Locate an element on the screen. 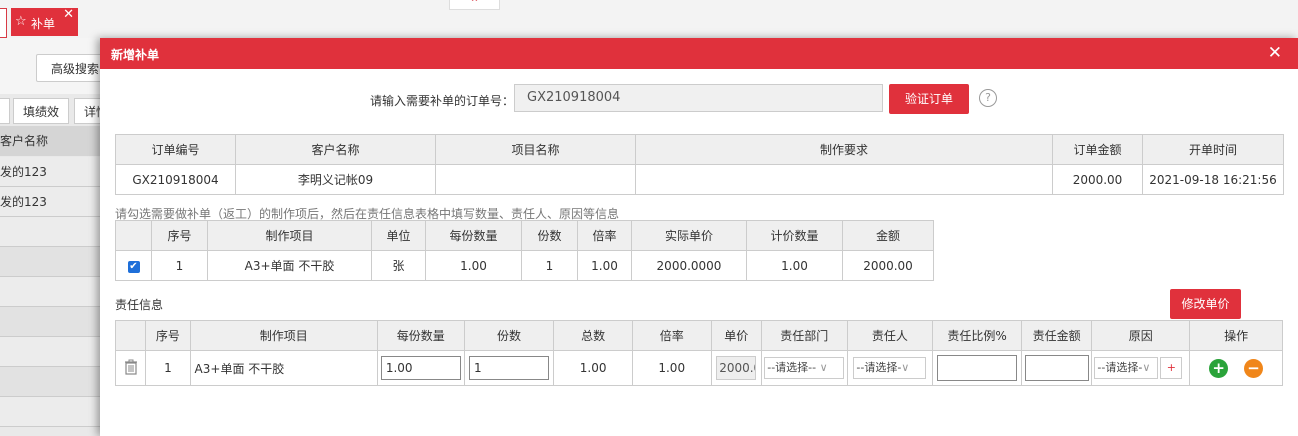  col-project-name: 项目名称 is located at coordinates (535, 149).